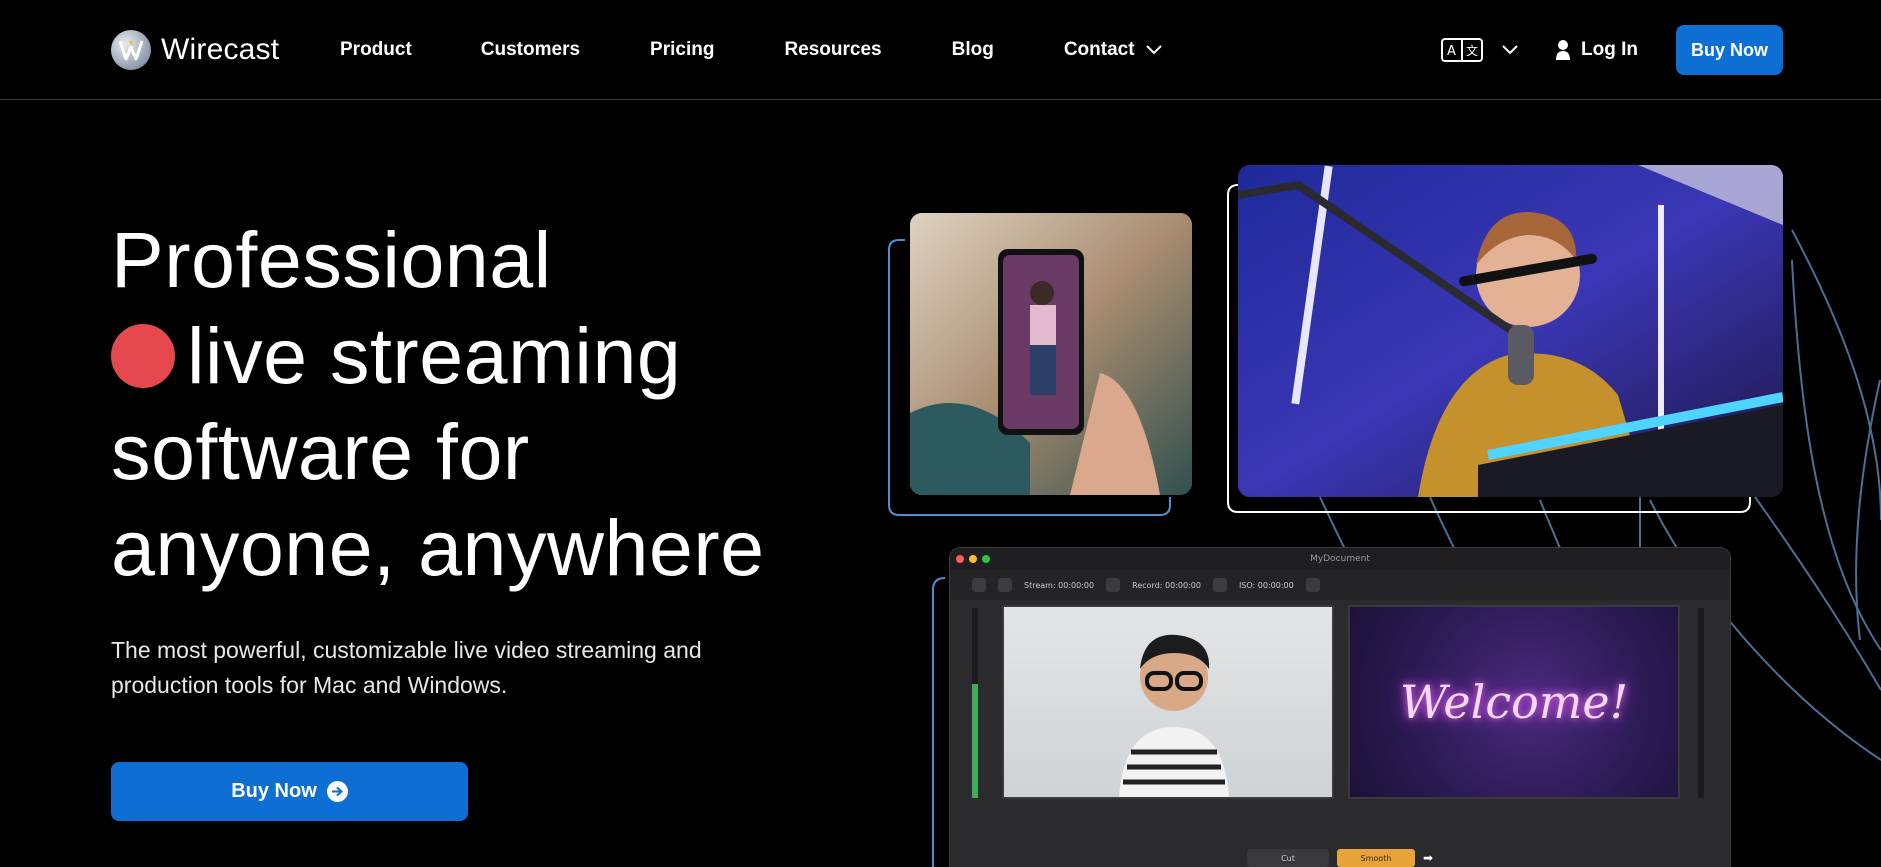 This screenshot has height=867, width=1881. I want to click on transition-cut-select: Cut, so click(1287, 858).